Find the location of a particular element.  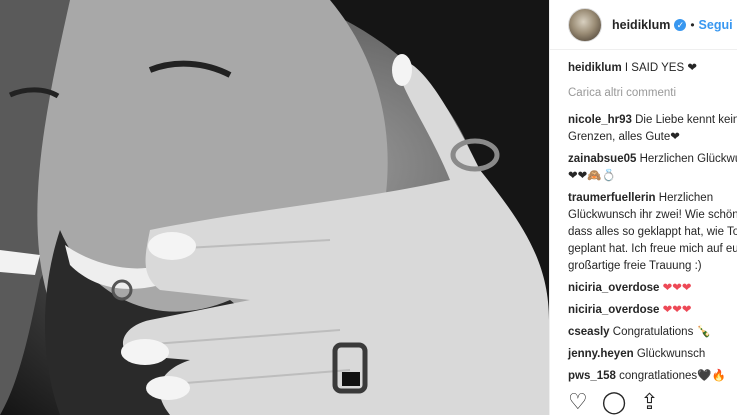

share-icon: ⇪ is located at coordinates (649, 402).